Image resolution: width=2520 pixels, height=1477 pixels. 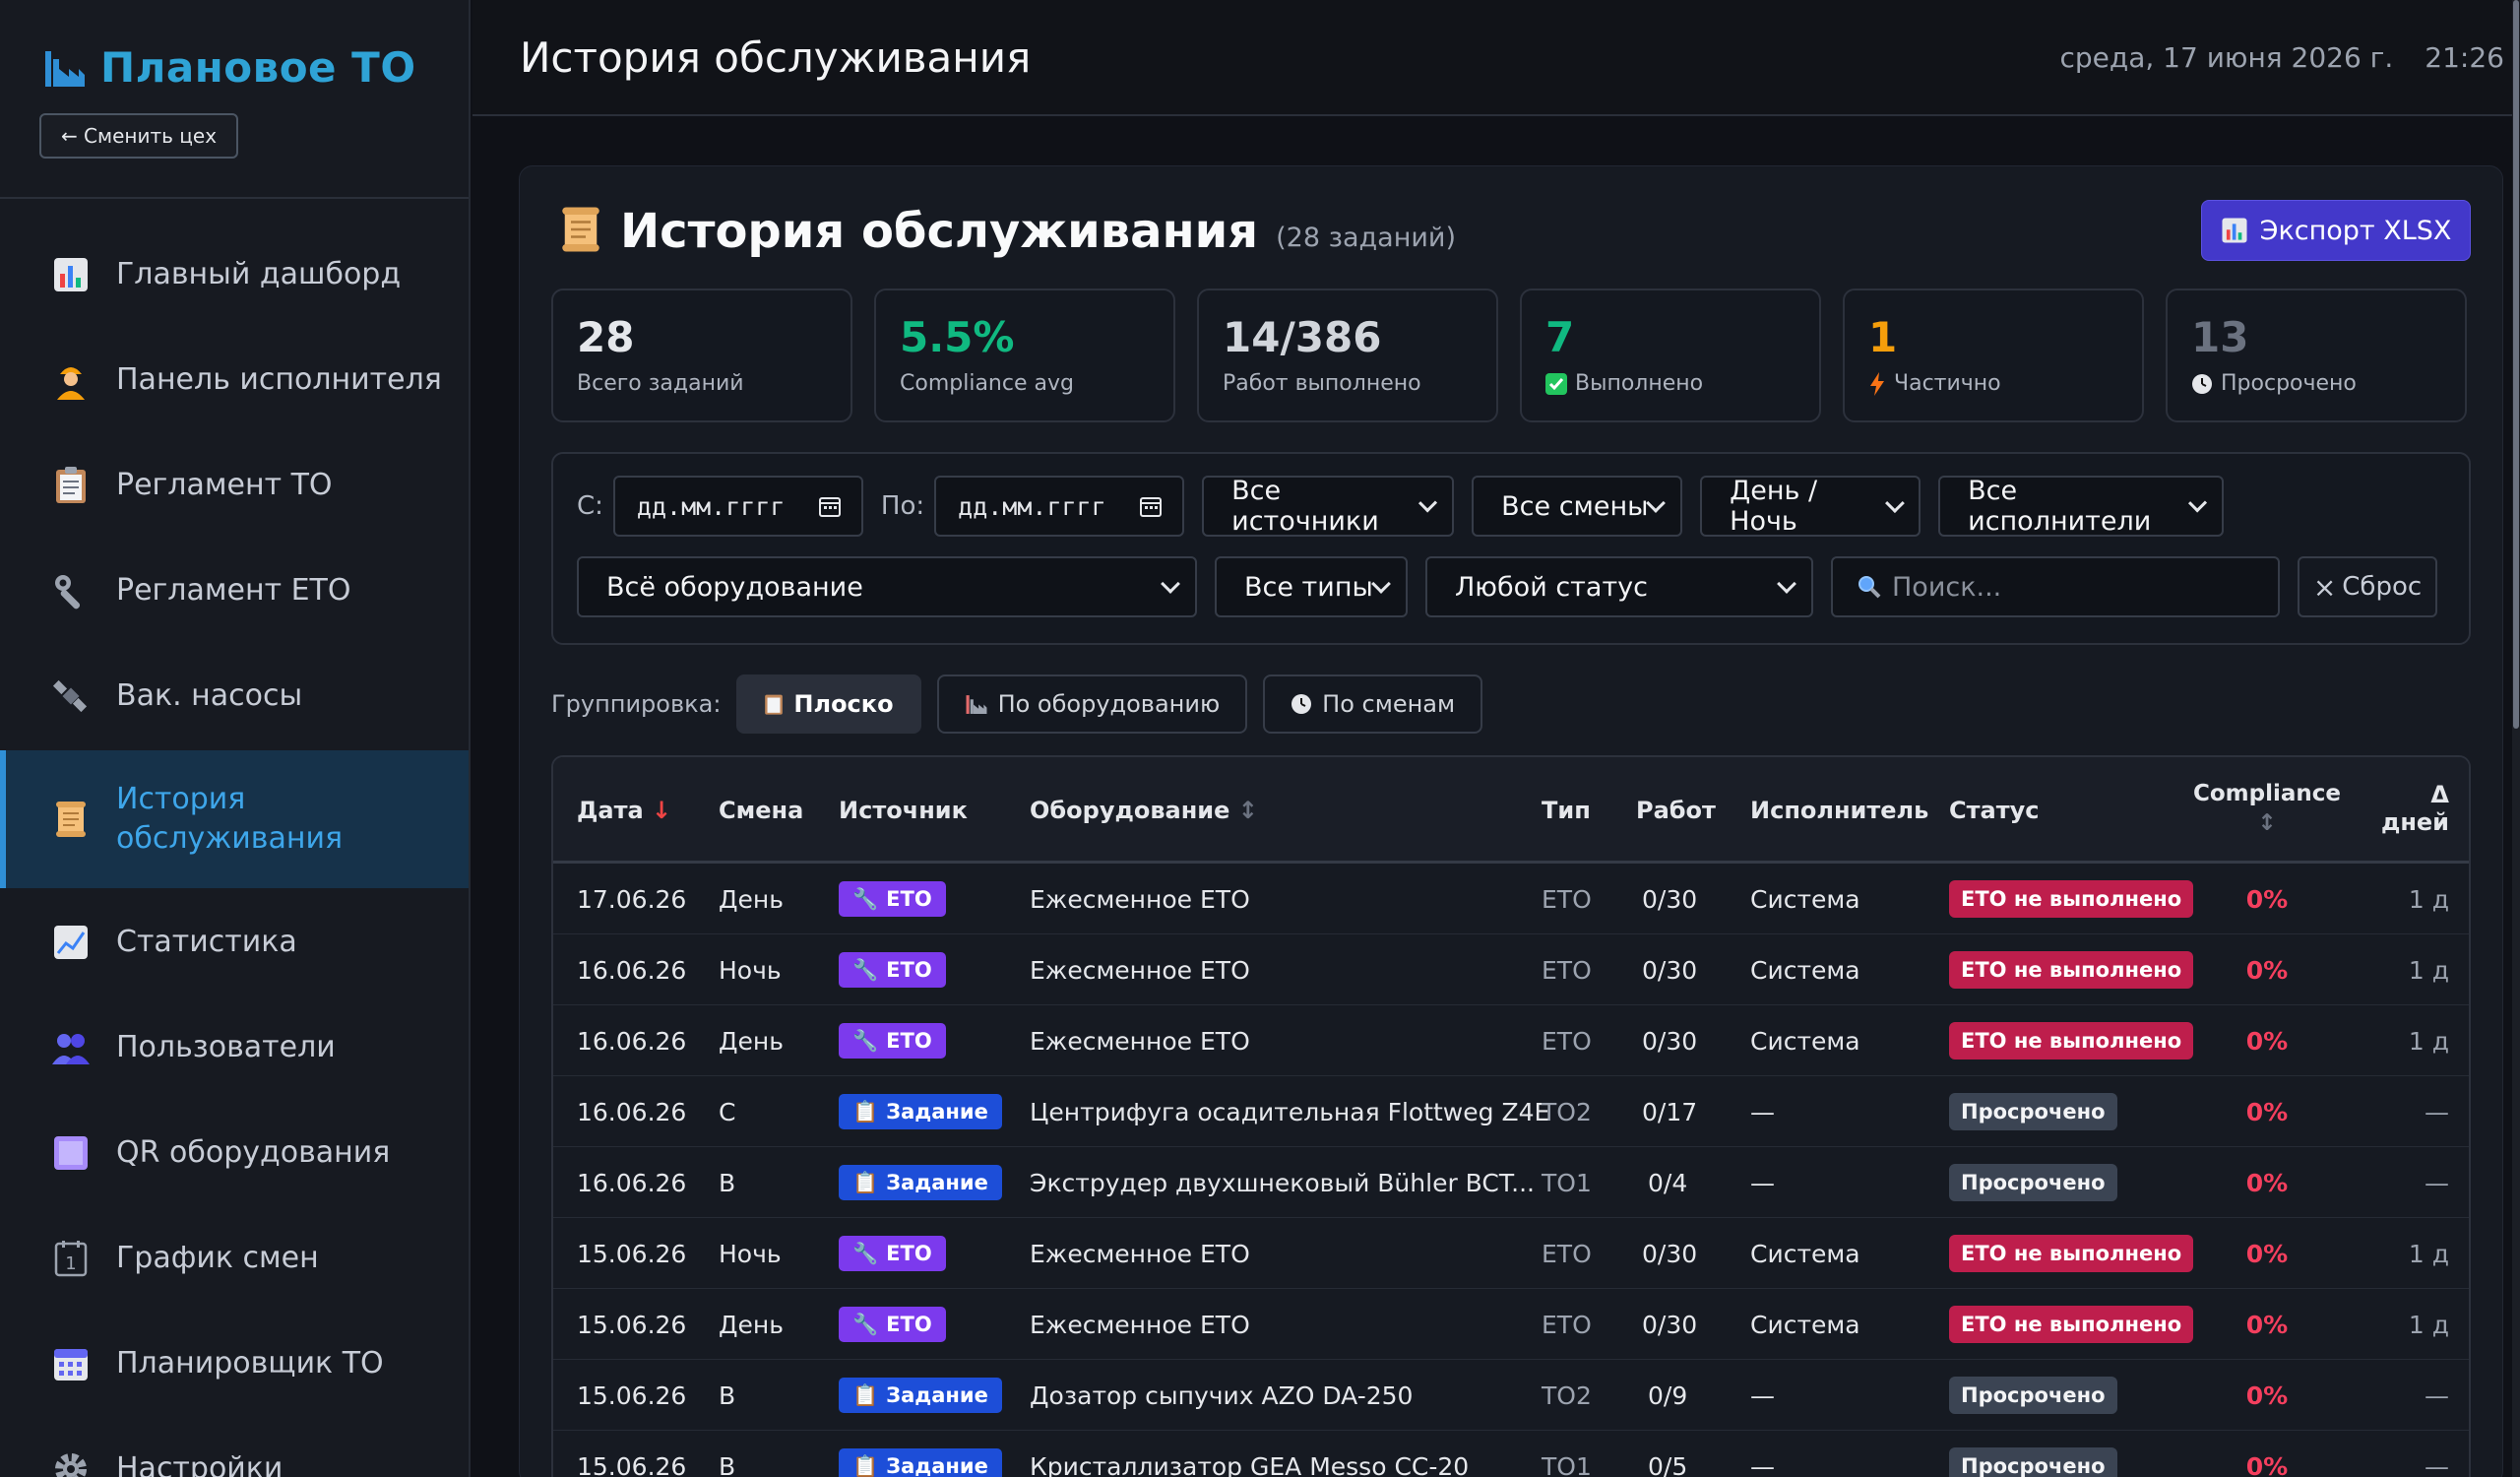 What do you see at coordinates (1389, 704) in the screenshot?
I see `group-shifts-label: По сменам` at bounding box center [1389, 704].